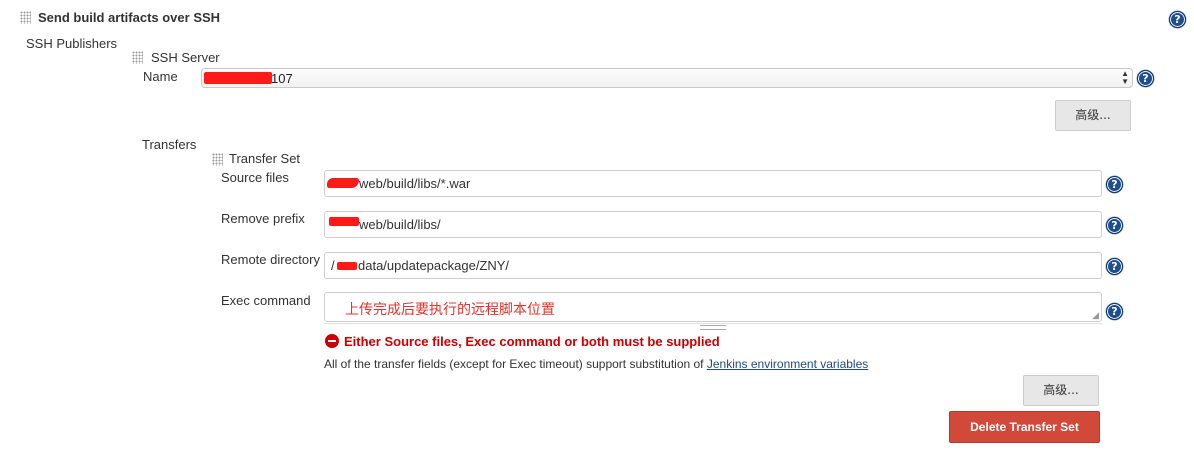 The image size is (1194, 462). What do you see at coordinates (129, 17) in the screenshot?
I see `section-title: Send build artifacts over SSH` at bounding box center [129, 17].